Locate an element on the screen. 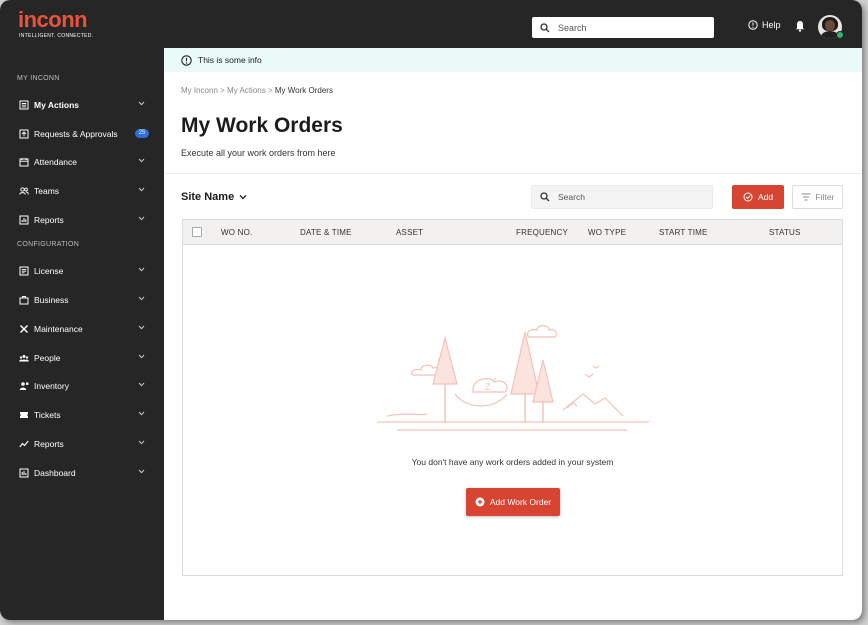 This screenshot has width=868, height=625. add-button-label: Add is located at coordinates (765, 197).